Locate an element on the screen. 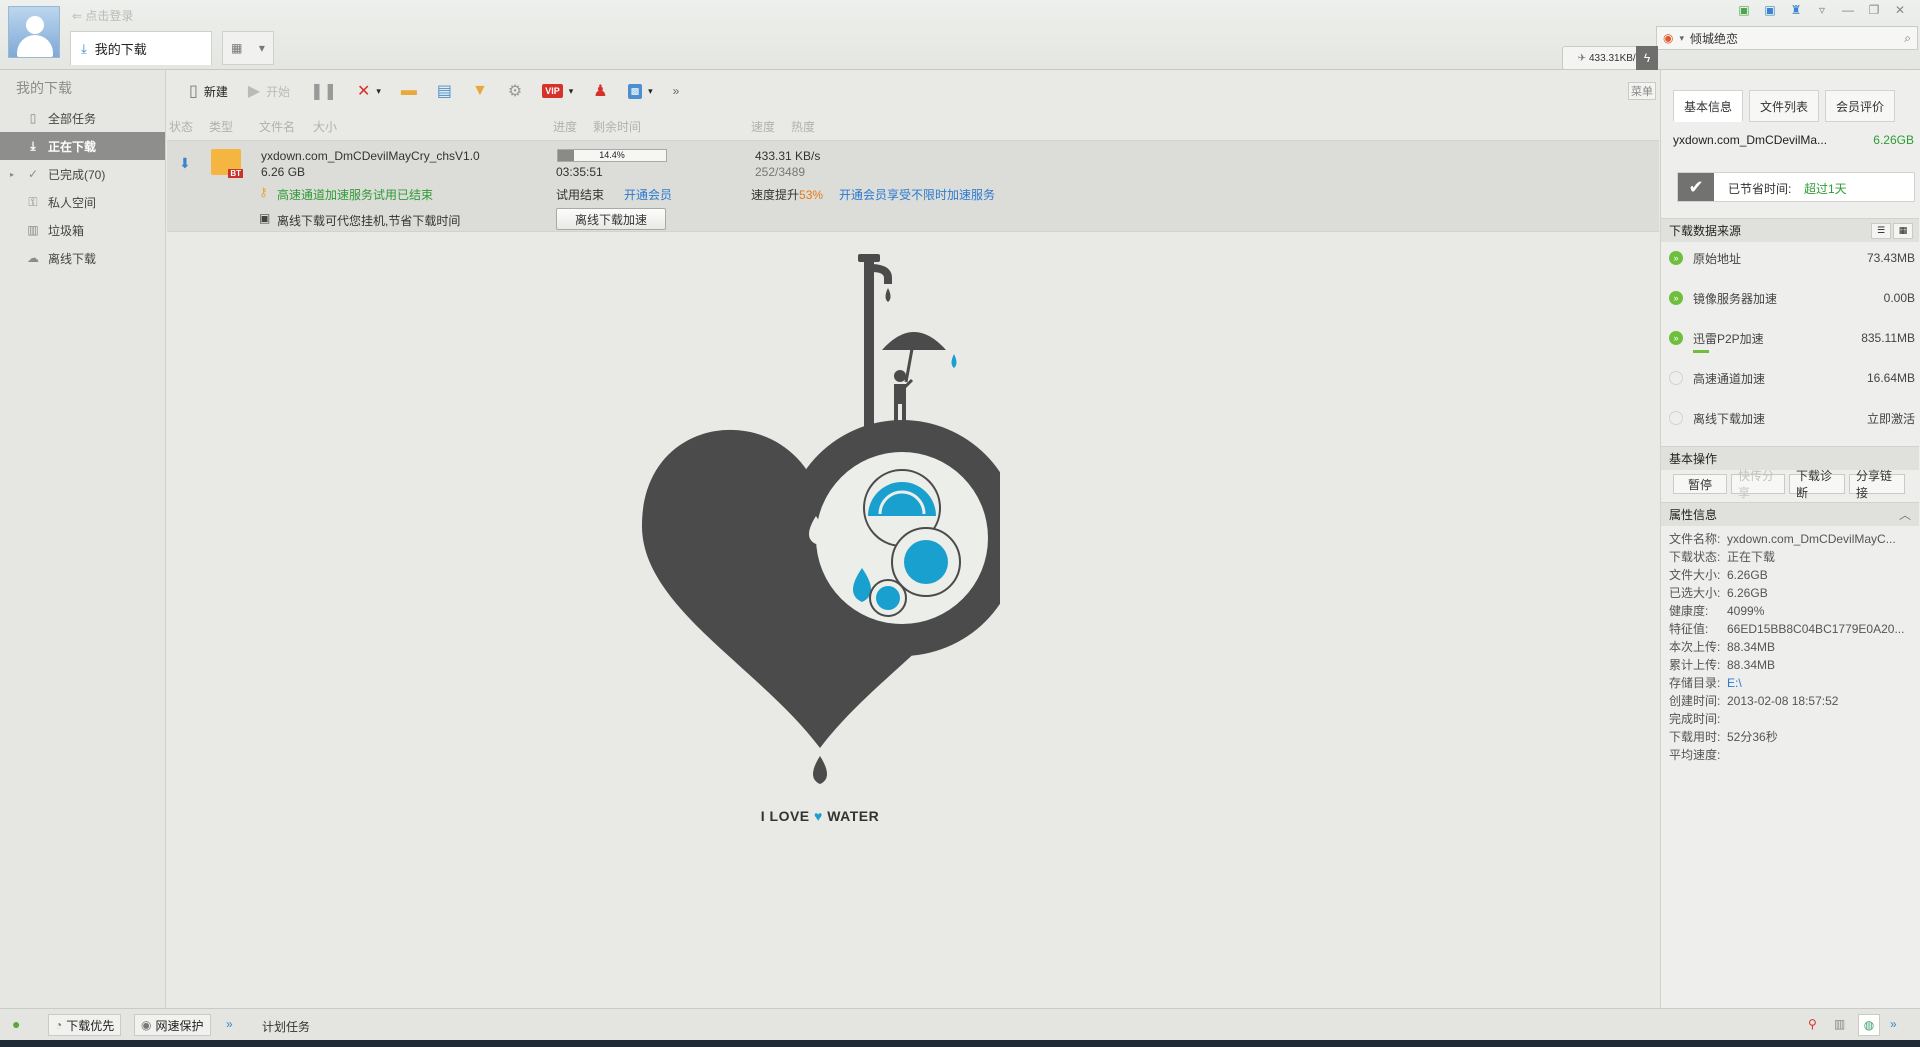 This screenshot has width=1920, height=1047. cleanup-button: ▩ ▾ is located at coordinates (640, 91).